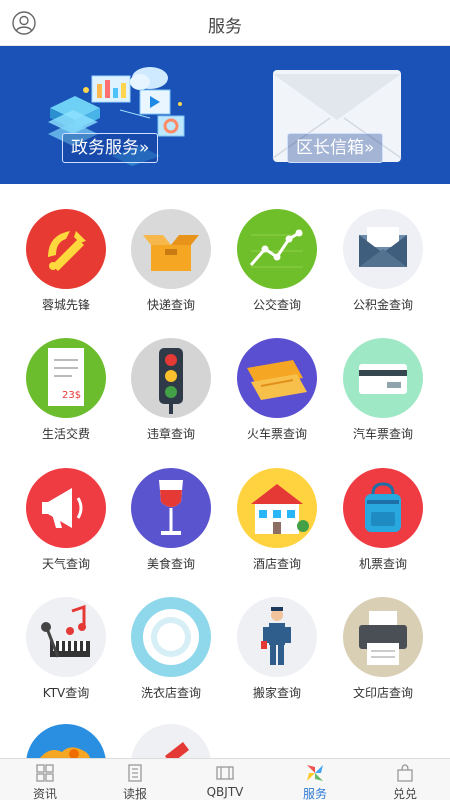  I want to click on microphone-piano-icon, so click(66, 637).